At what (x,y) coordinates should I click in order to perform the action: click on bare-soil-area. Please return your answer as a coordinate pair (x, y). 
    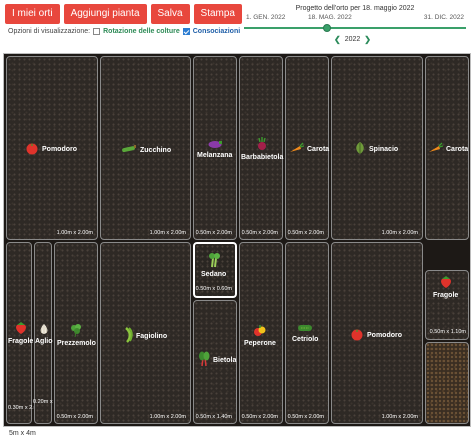
    Looking at the image, I should click on (447, 383).